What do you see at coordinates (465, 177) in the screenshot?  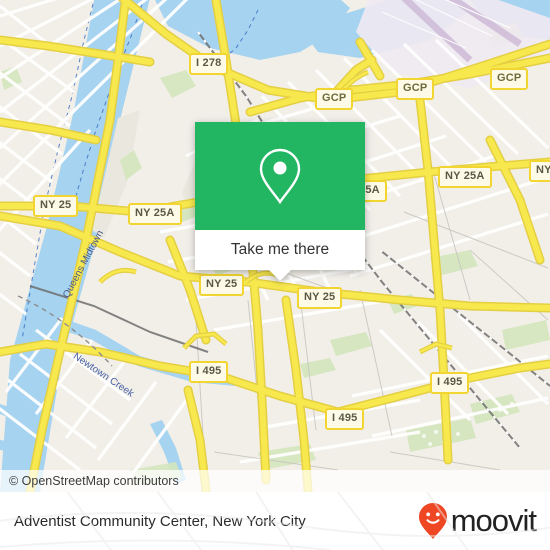 I see `road-shield-ny25a-3: NY 25A` at bounding box center [465, 177].